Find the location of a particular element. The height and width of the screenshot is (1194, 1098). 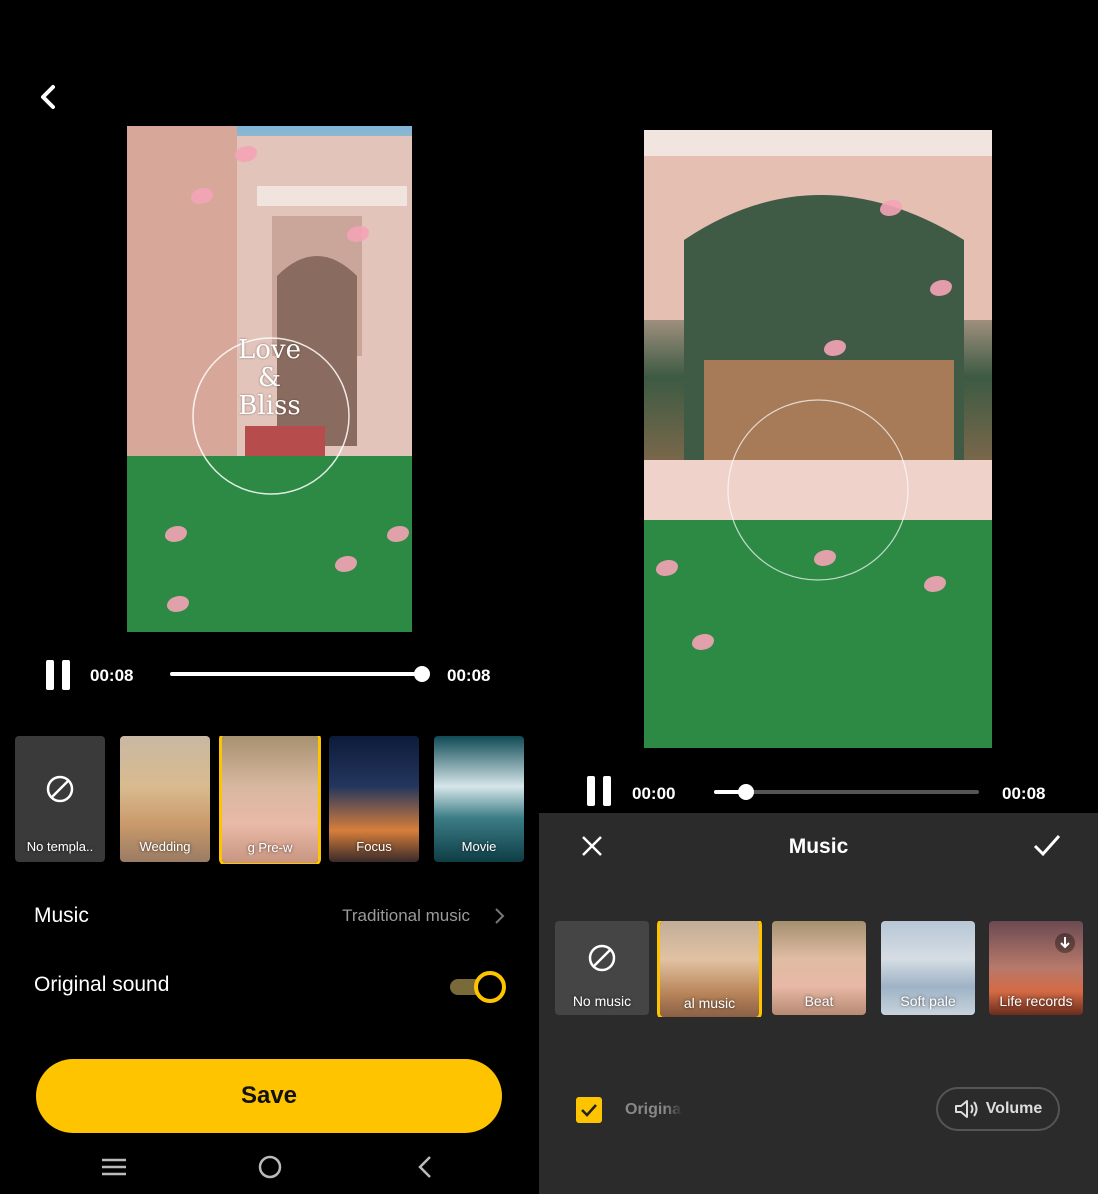

template-list: No templa.. Wedding g Pre-w Focus Movie is located at coordinates (277, 800).